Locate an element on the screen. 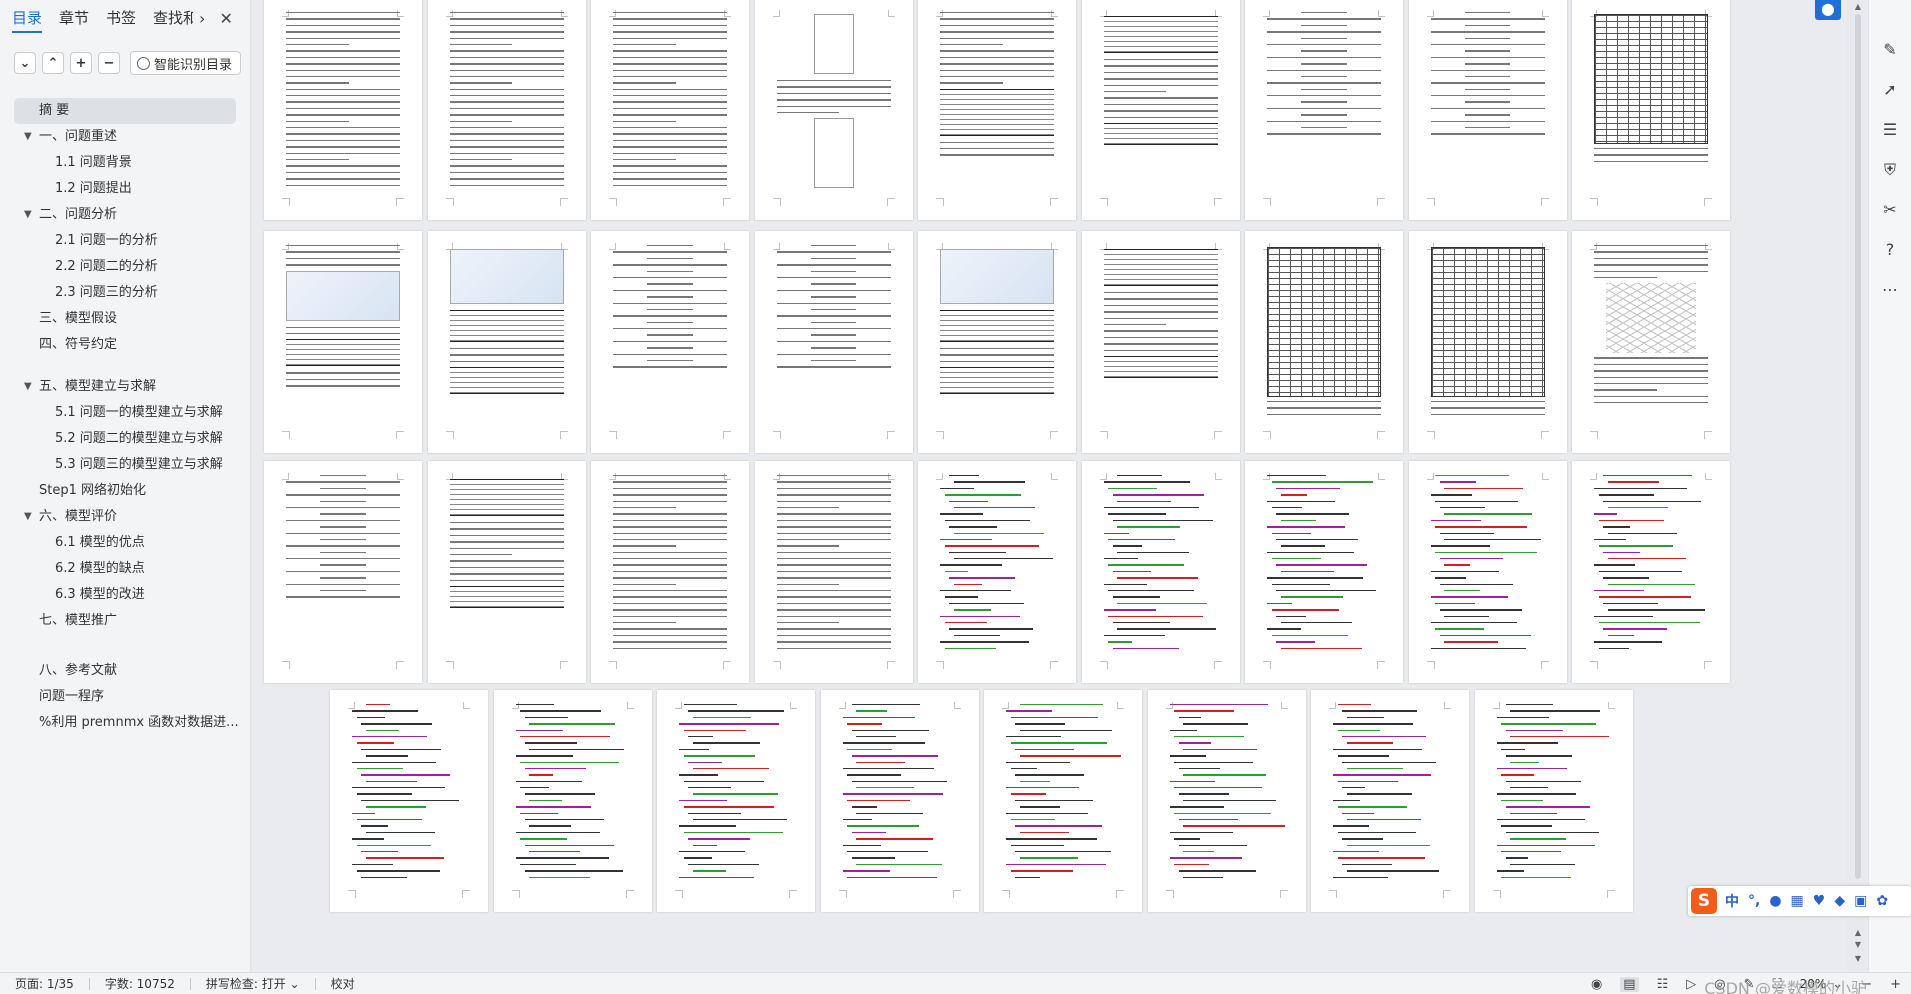 The height and width of the screenshot is (994, 1911). toc-item: 2.1 问题一的分析 is located at coordinates (125, 241).